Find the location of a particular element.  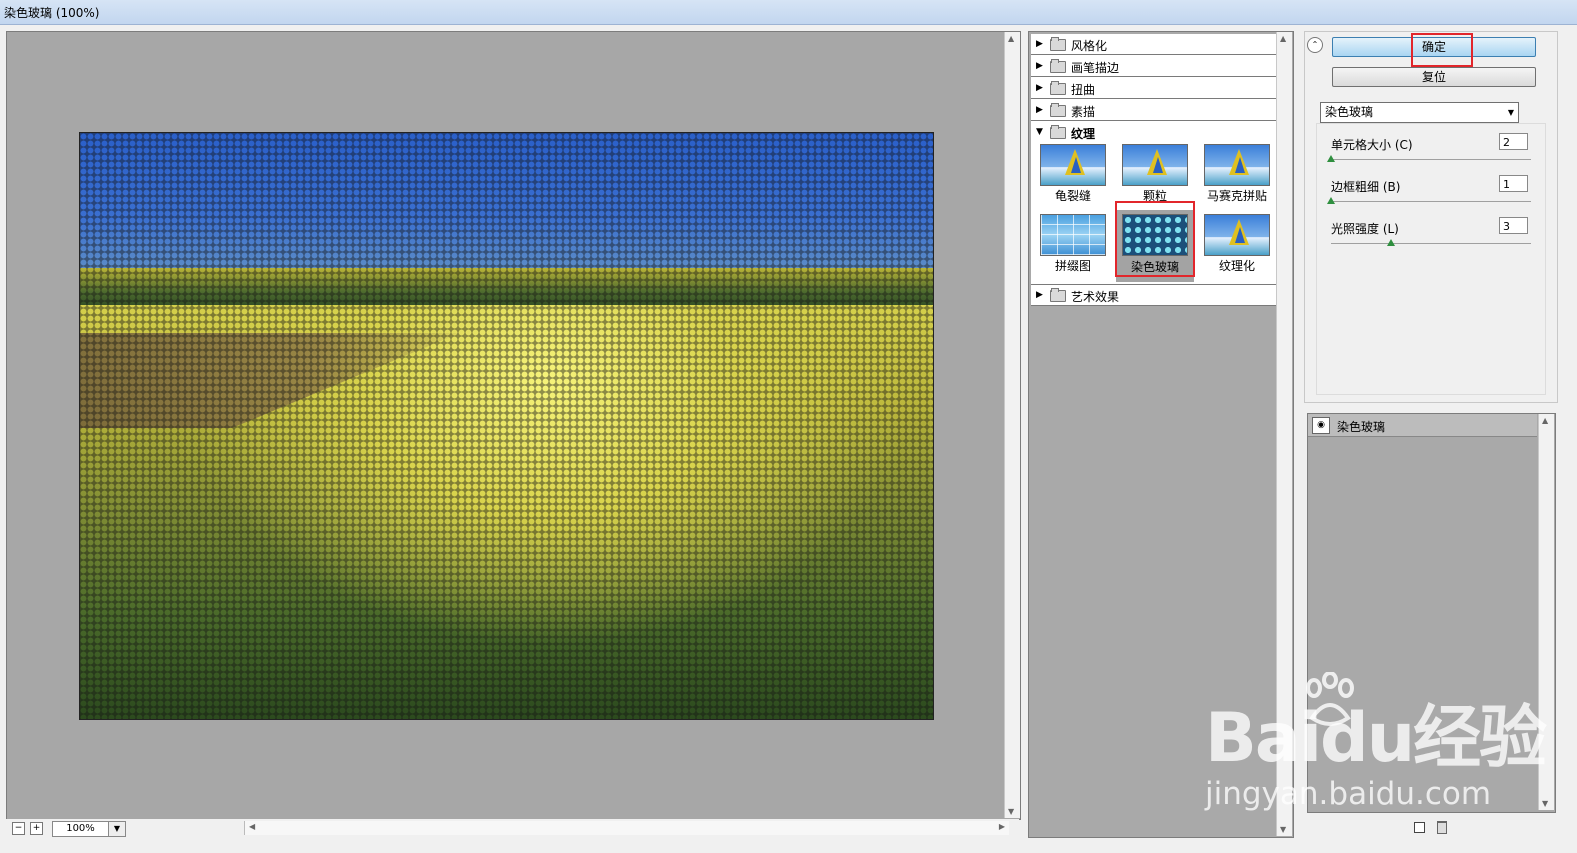

collapse-gallery-icon: ⌃ is located at coordinates (1315, 45).